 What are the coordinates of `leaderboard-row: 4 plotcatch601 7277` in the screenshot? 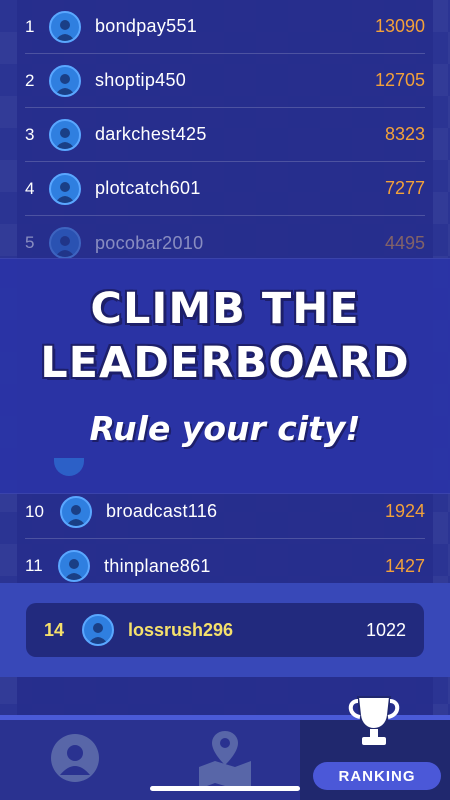 It's located at (225, 189).